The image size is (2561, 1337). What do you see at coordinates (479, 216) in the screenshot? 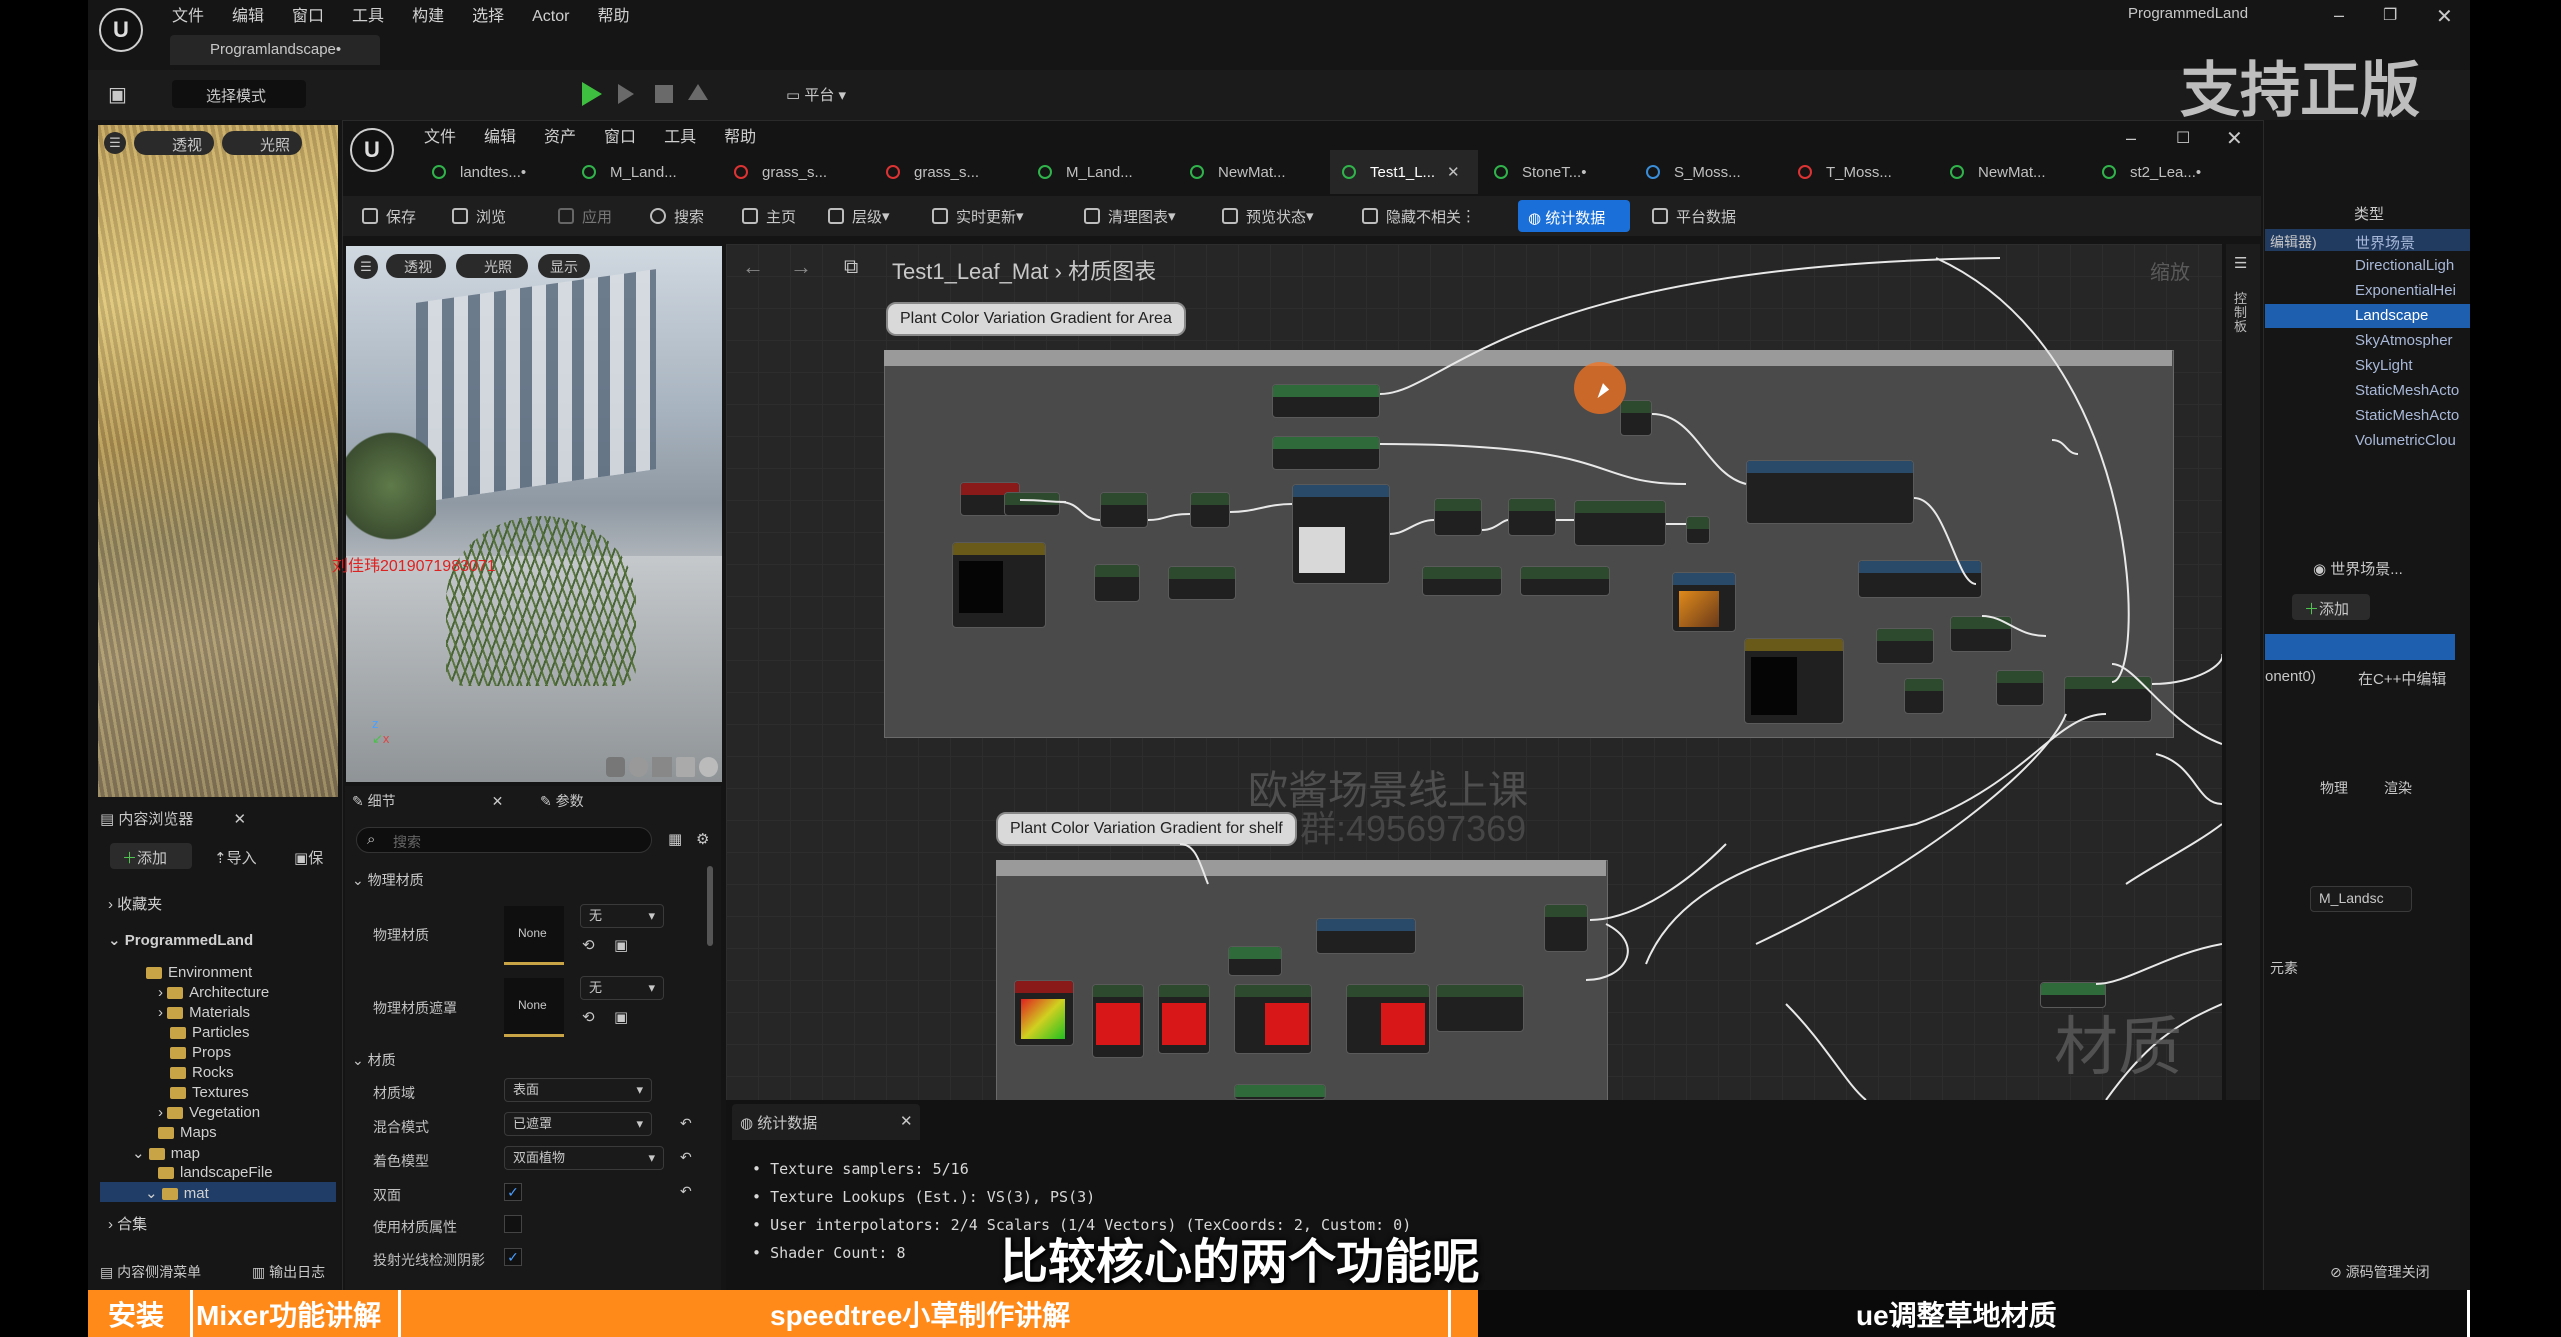
I see `browse-button: 浏览` at bounding box center [479, 216].